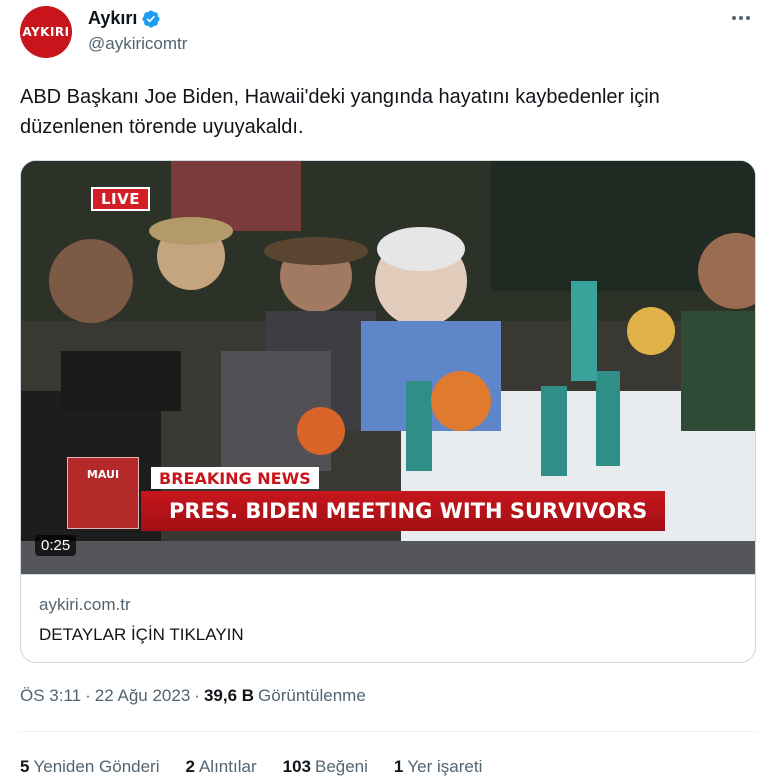 This screenshot has height=779, width=770. What do you see at coordinates (25, 766) in the screenshot?
I see `reposts-count: 5` at bounding box center [25, 766].